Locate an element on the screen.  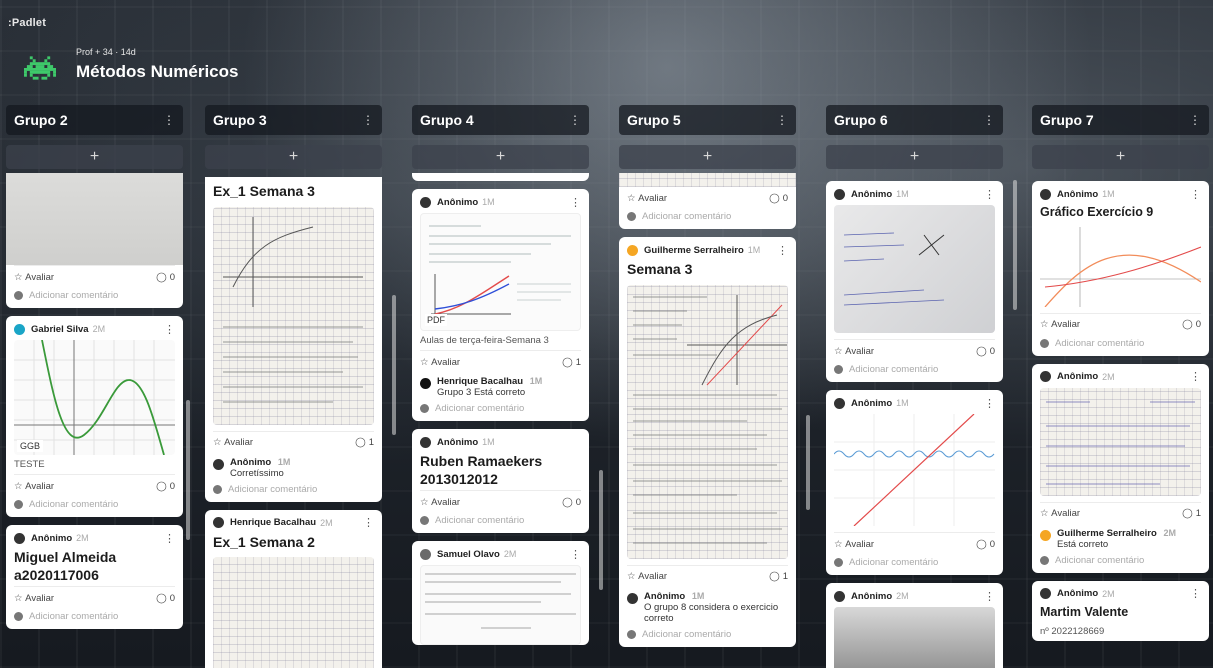
post-card-partial is located at coordinates (500, 177).